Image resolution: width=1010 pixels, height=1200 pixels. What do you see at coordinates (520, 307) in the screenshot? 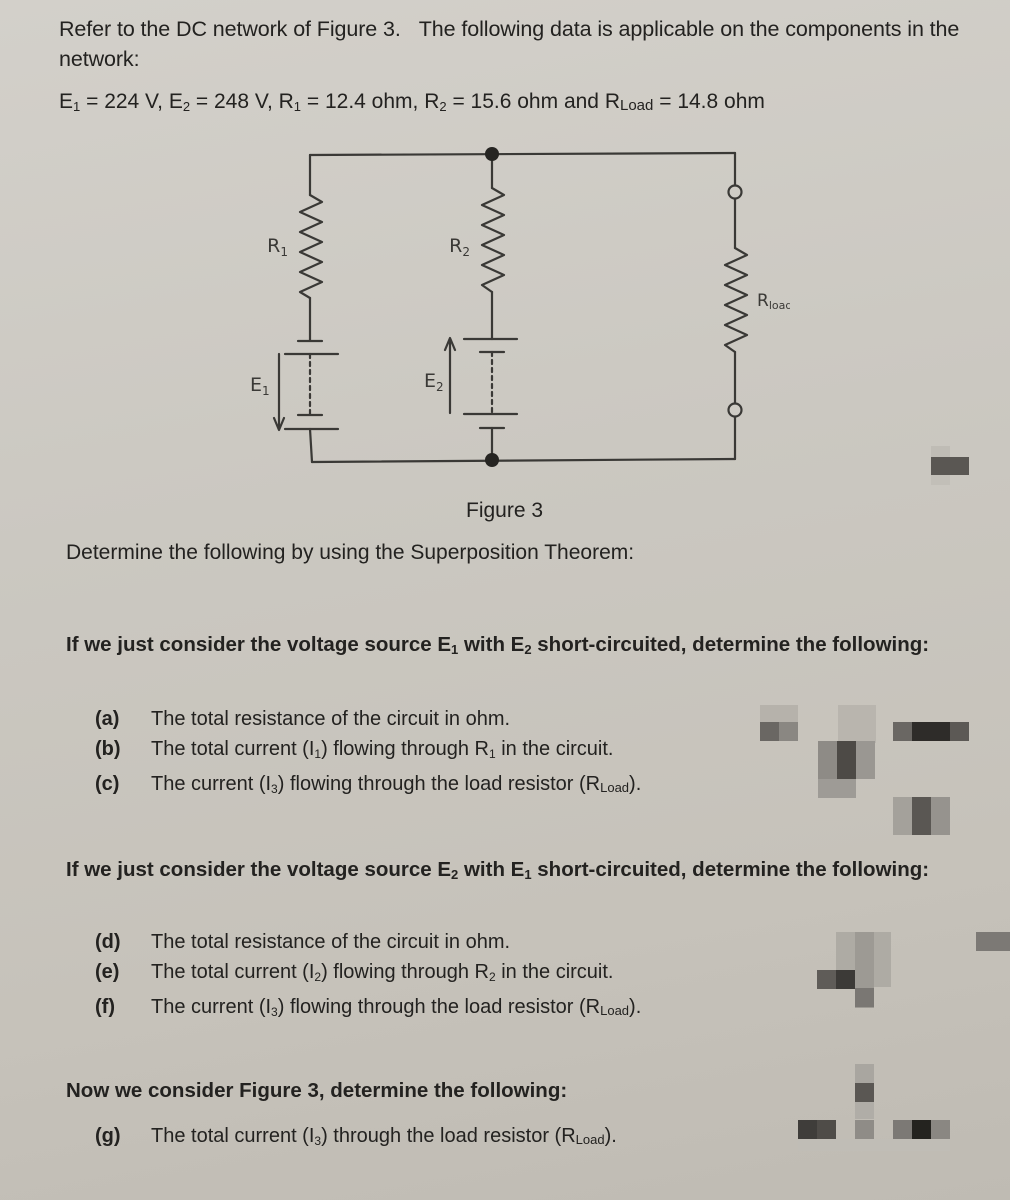
I see `circuit-diagram: R1 R2 Rload E1 E2` at bounding box center [520, 307].